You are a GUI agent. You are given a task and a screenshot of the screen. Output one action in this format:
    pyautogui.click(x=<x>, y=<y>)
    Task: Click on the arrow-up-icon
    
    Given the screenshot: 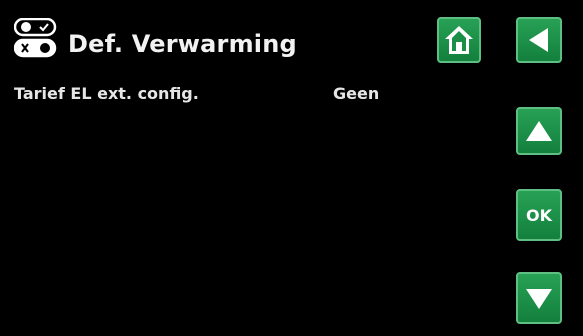 What is the action you would take?
    pyautogui.click(x=539, y=131)
    